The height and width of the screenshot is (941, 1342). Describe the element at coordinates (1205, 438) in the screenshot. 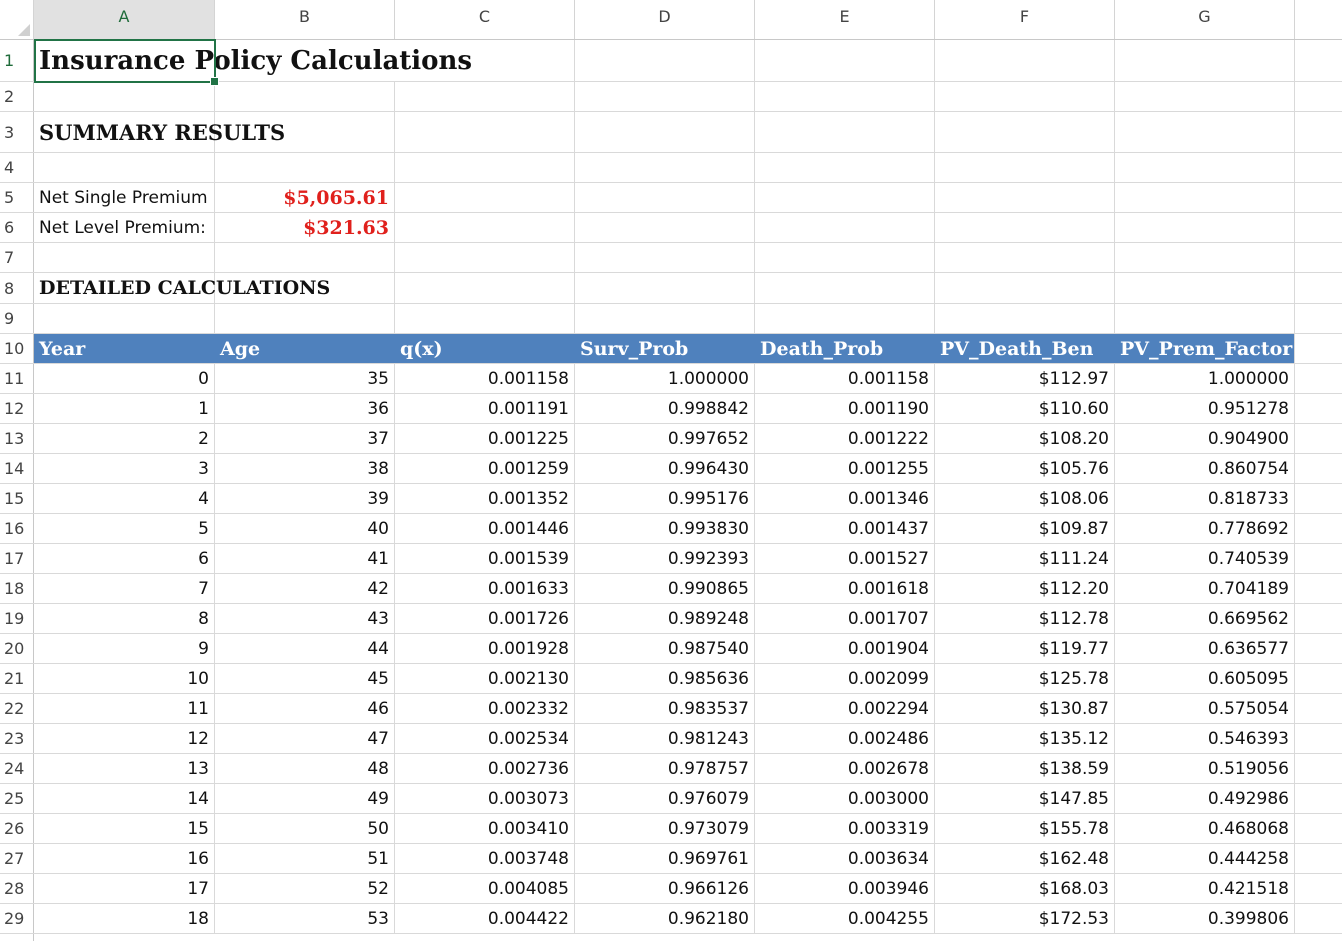

I see `cell-pv-prem-factor: 0.904900` at that location.